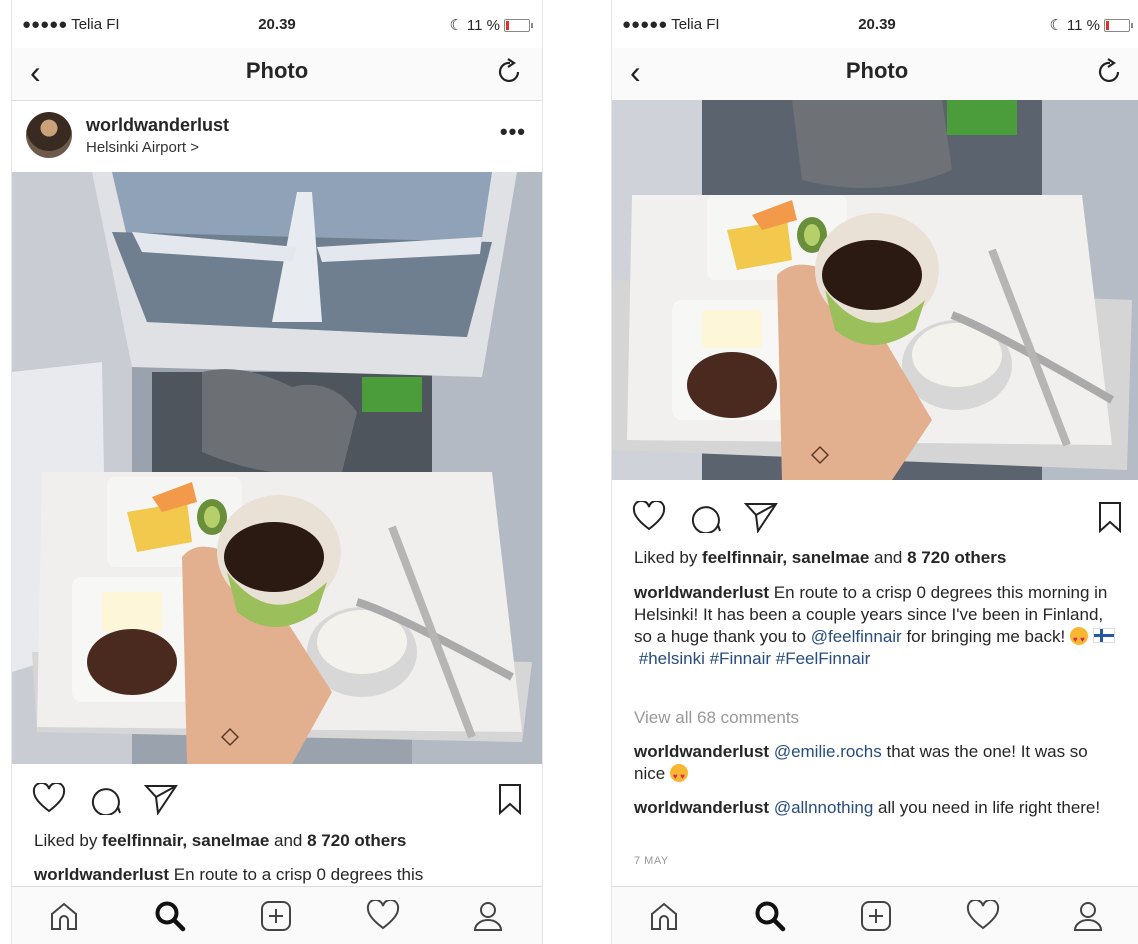 This screenshot has height=944, width=1138. Describe the element at coordinates (142, 147) in the screenshot. I see `post-location: Helsinki Airport >` at that location.